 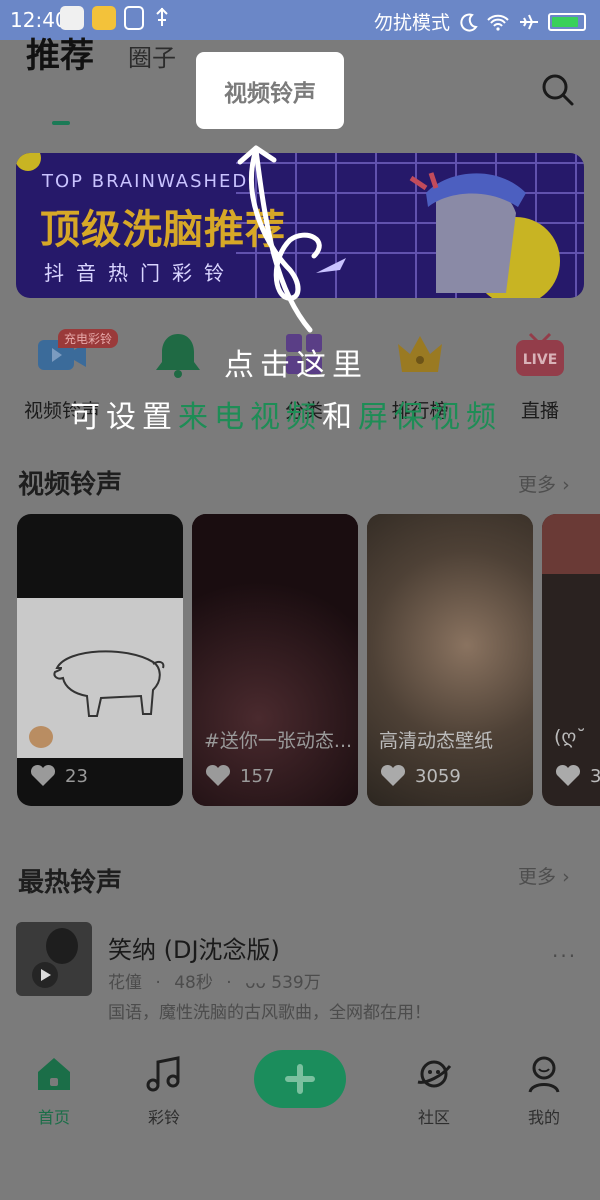 What do you see at coordinates (270, 90) in the screenshot?
I see `tab-video-ringtone: 视频铃声` at bounding box center [270, 90].